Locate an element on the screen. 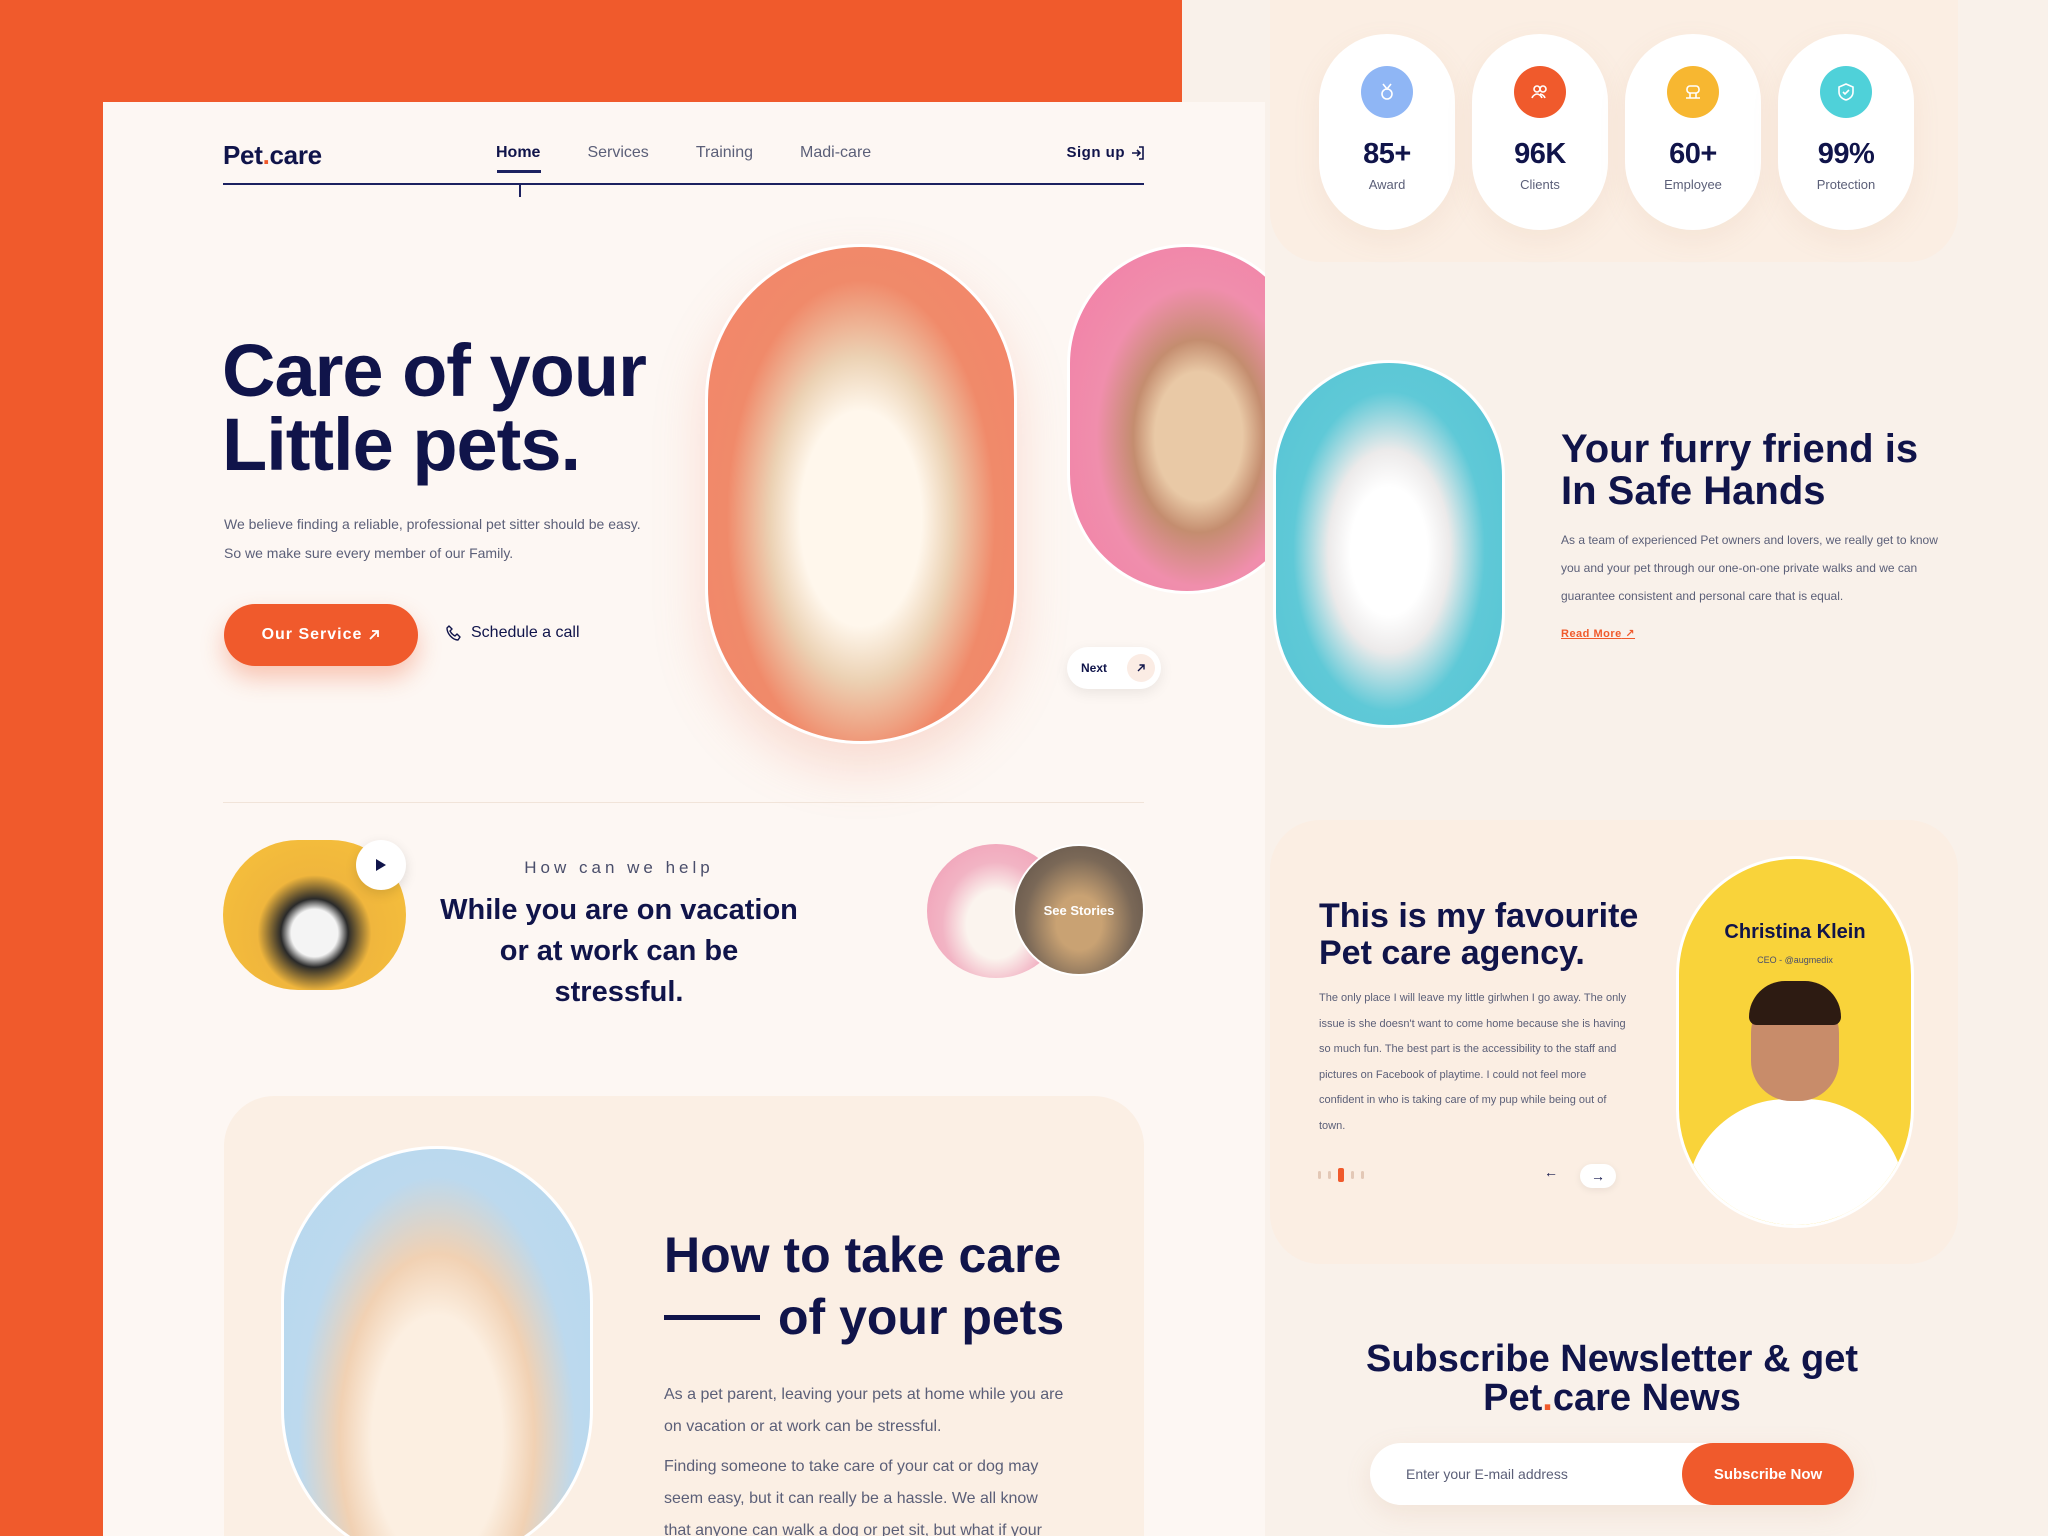  nav-item-madi-care: Madi-care is located at coordinates (835, 153).